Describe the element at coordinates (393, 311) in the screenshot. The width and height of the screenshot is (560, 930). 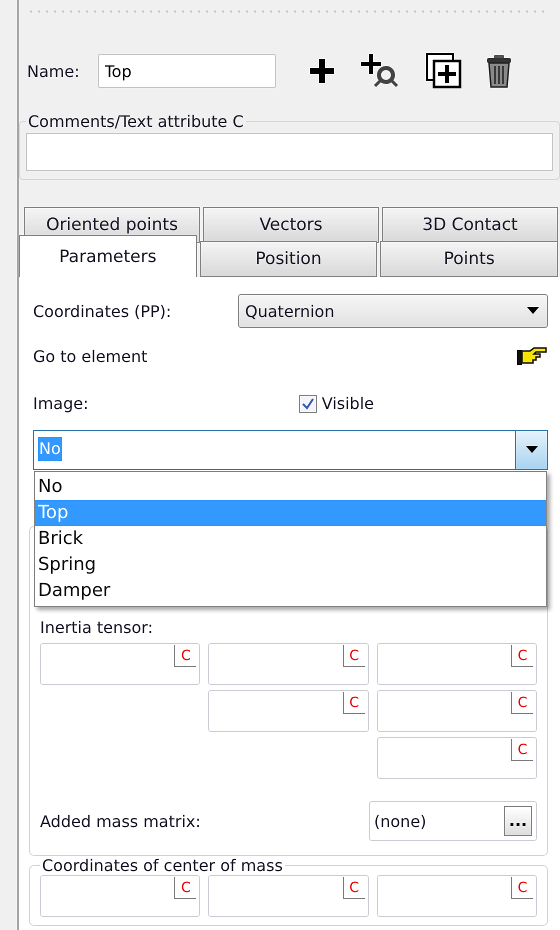
I see `coordinates-dropdown: Quaternion` at that location.